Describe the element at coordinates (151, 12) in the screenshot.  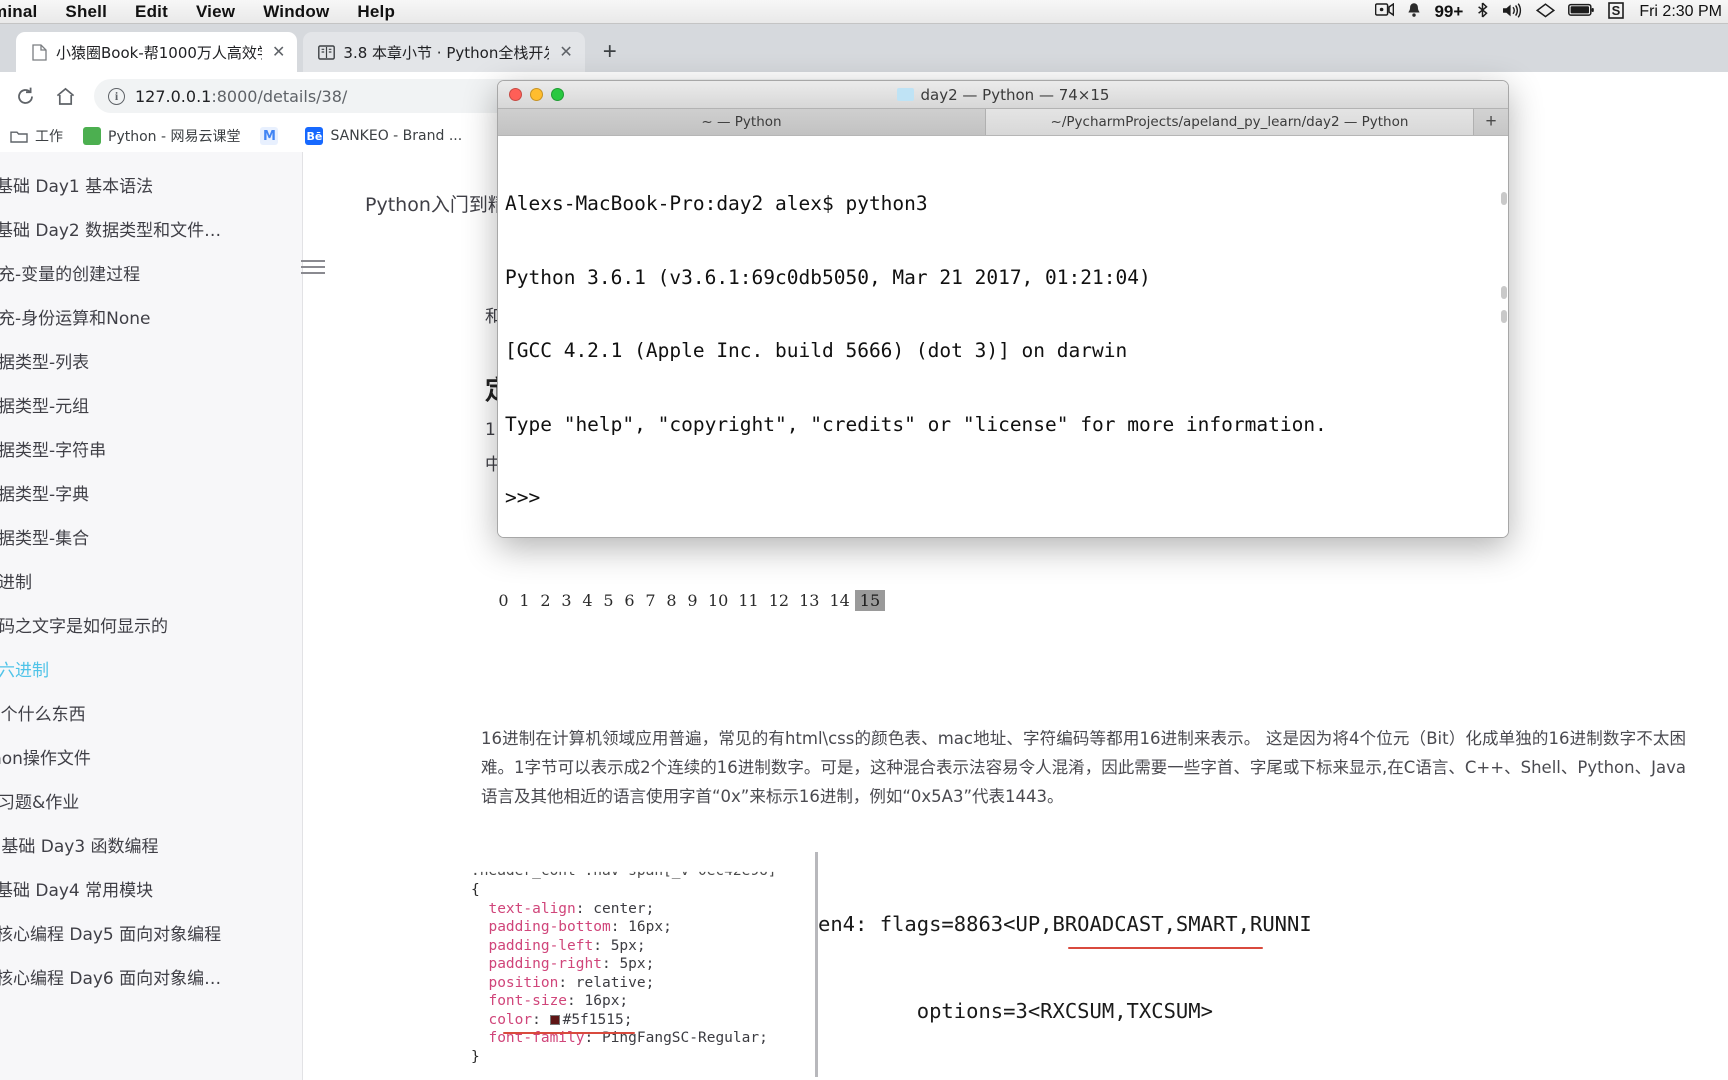
I see `menu-item-edit: Edit` at that location.